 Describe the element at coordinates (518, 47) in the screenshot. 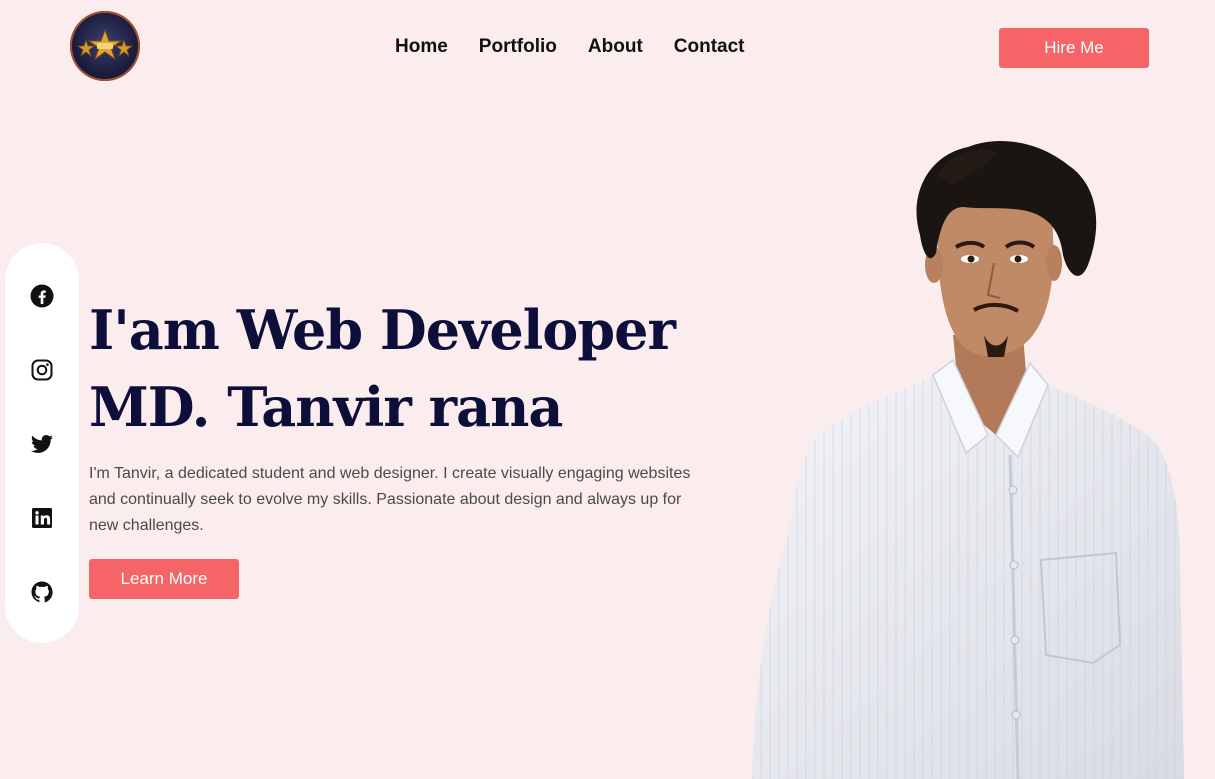

I see `nav-portfolio: Portfolio` at that location.